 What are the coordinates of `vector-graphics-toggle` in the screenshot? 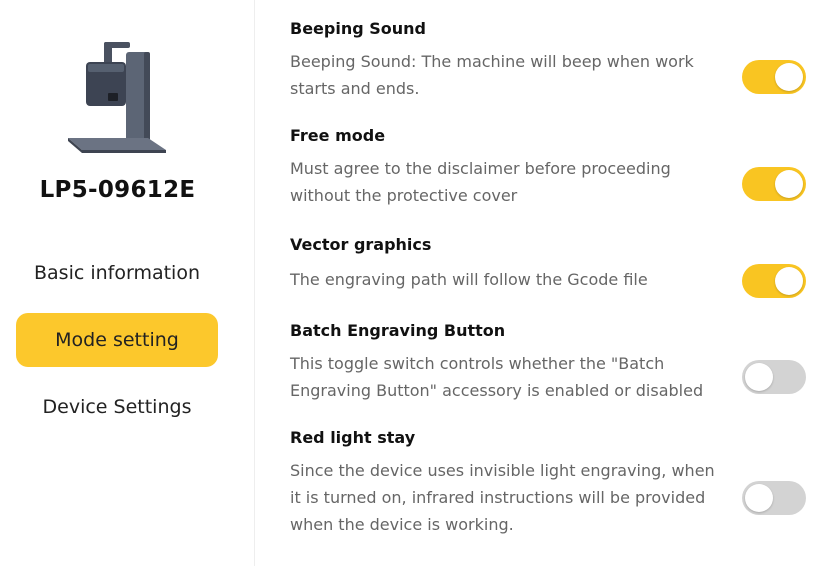 It's located at (774, 281).